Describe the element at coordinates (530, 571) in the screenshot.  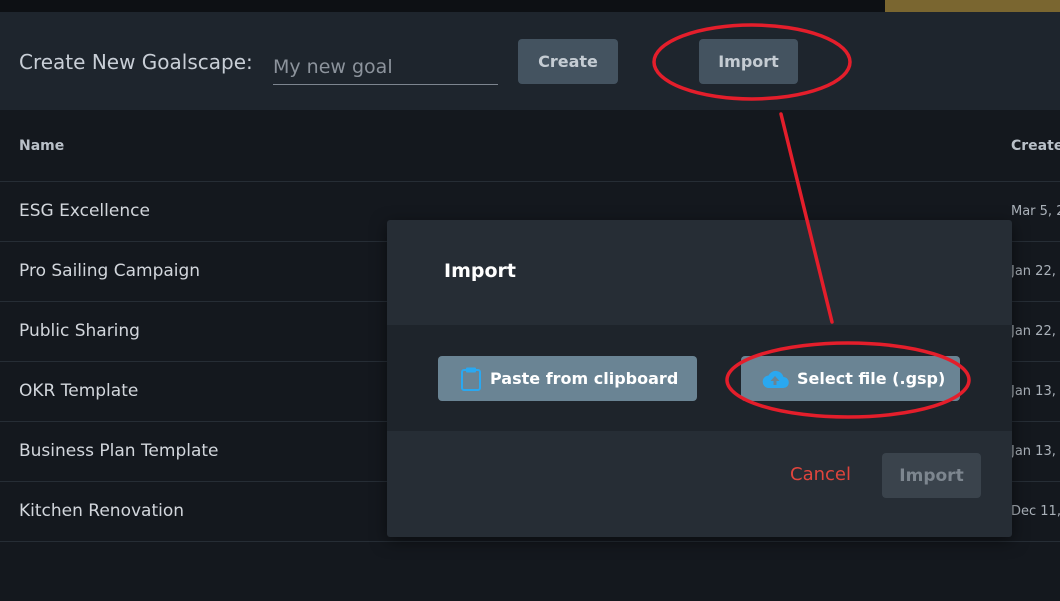
I see `table-row` at that location.